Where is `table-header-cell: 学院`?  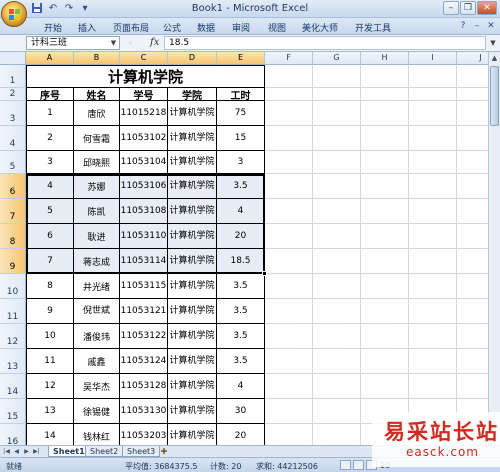
table-header-cell: 学院 is located at coordinates (192, 94).